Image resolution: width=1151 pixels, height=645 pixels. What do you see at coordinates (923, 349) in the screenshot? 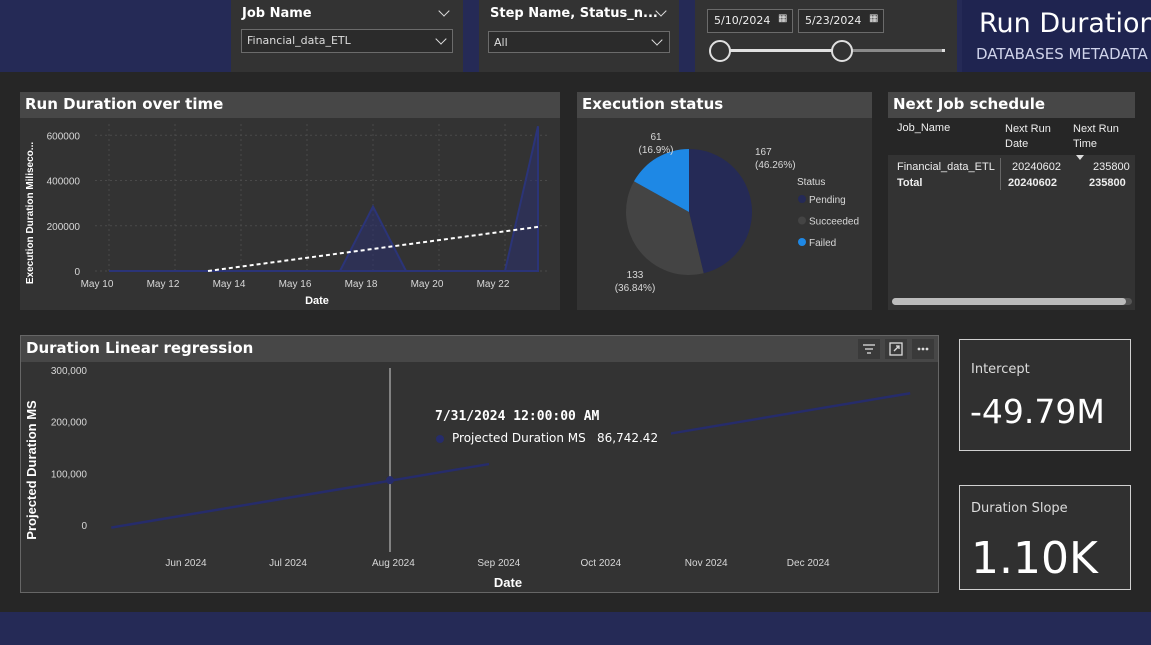
I see `more-options-icon` at bounding box center [923, 349].